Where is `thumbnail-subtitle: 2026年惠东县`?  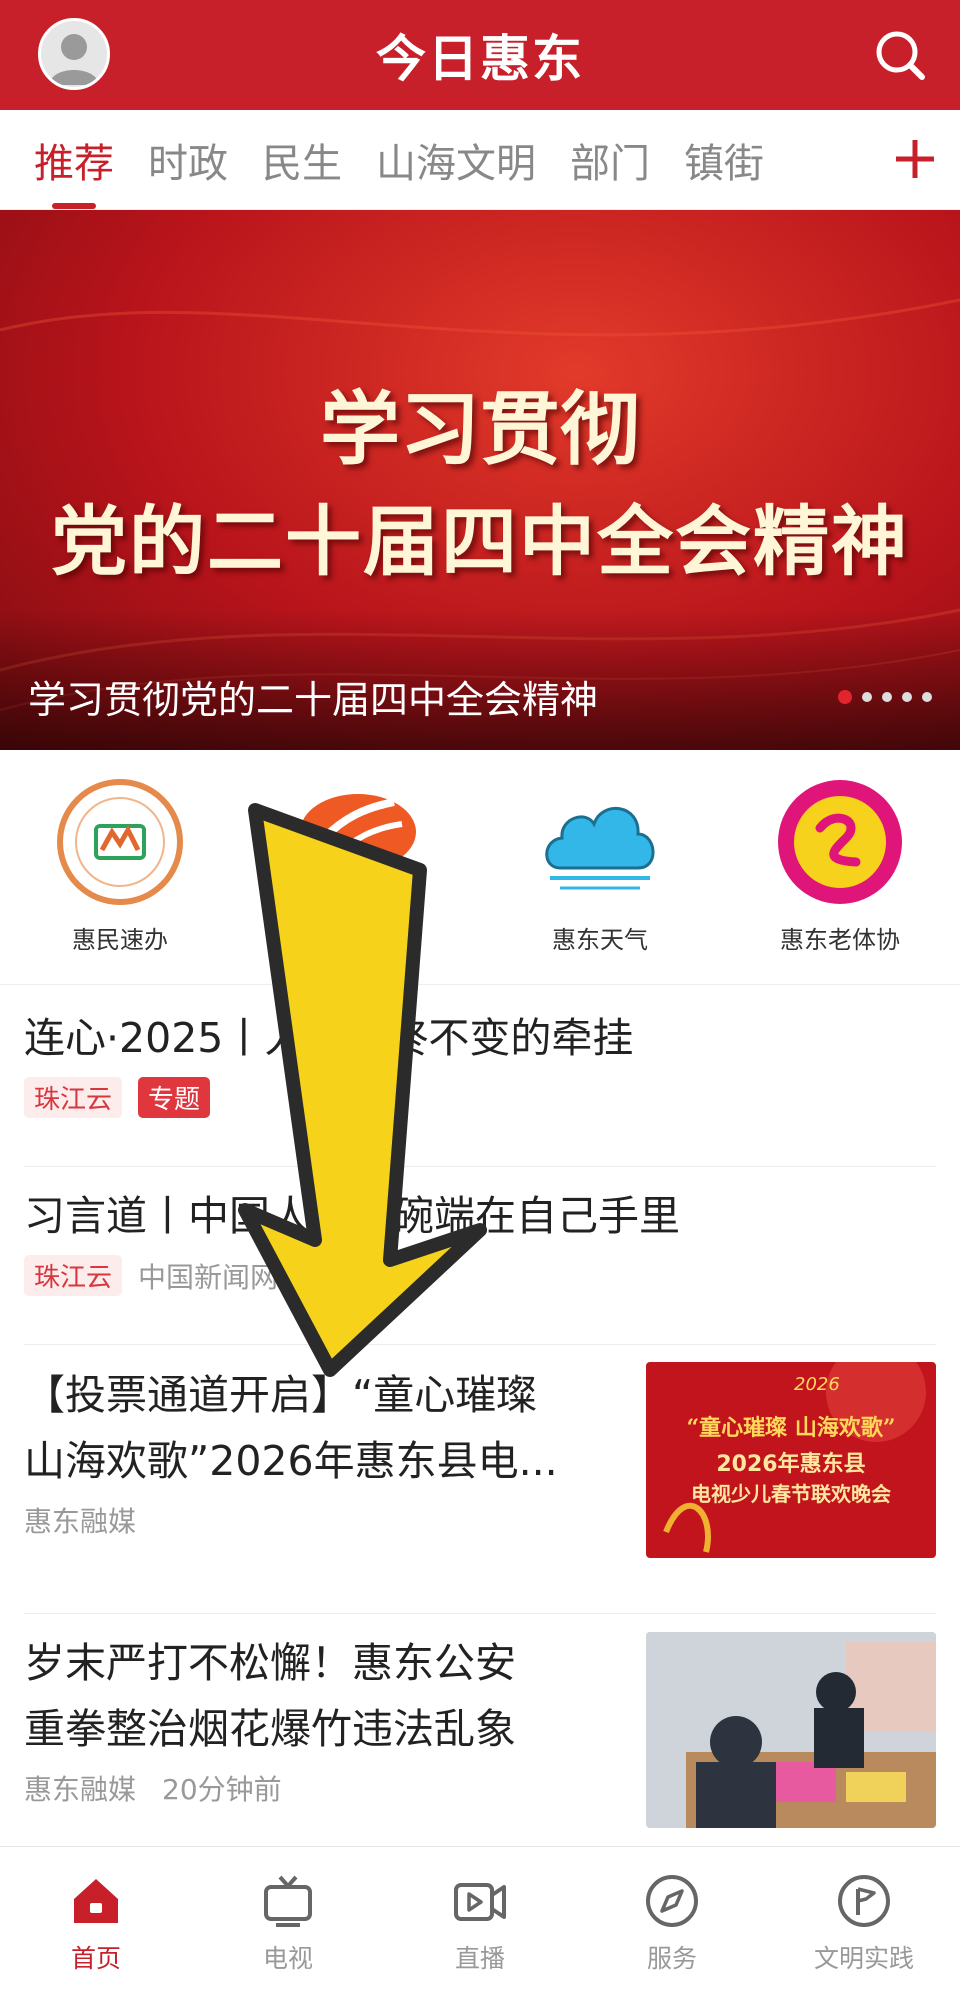
thumbnail-subtitle: 2026年惠东县 is located at coordinates (791, 1464).